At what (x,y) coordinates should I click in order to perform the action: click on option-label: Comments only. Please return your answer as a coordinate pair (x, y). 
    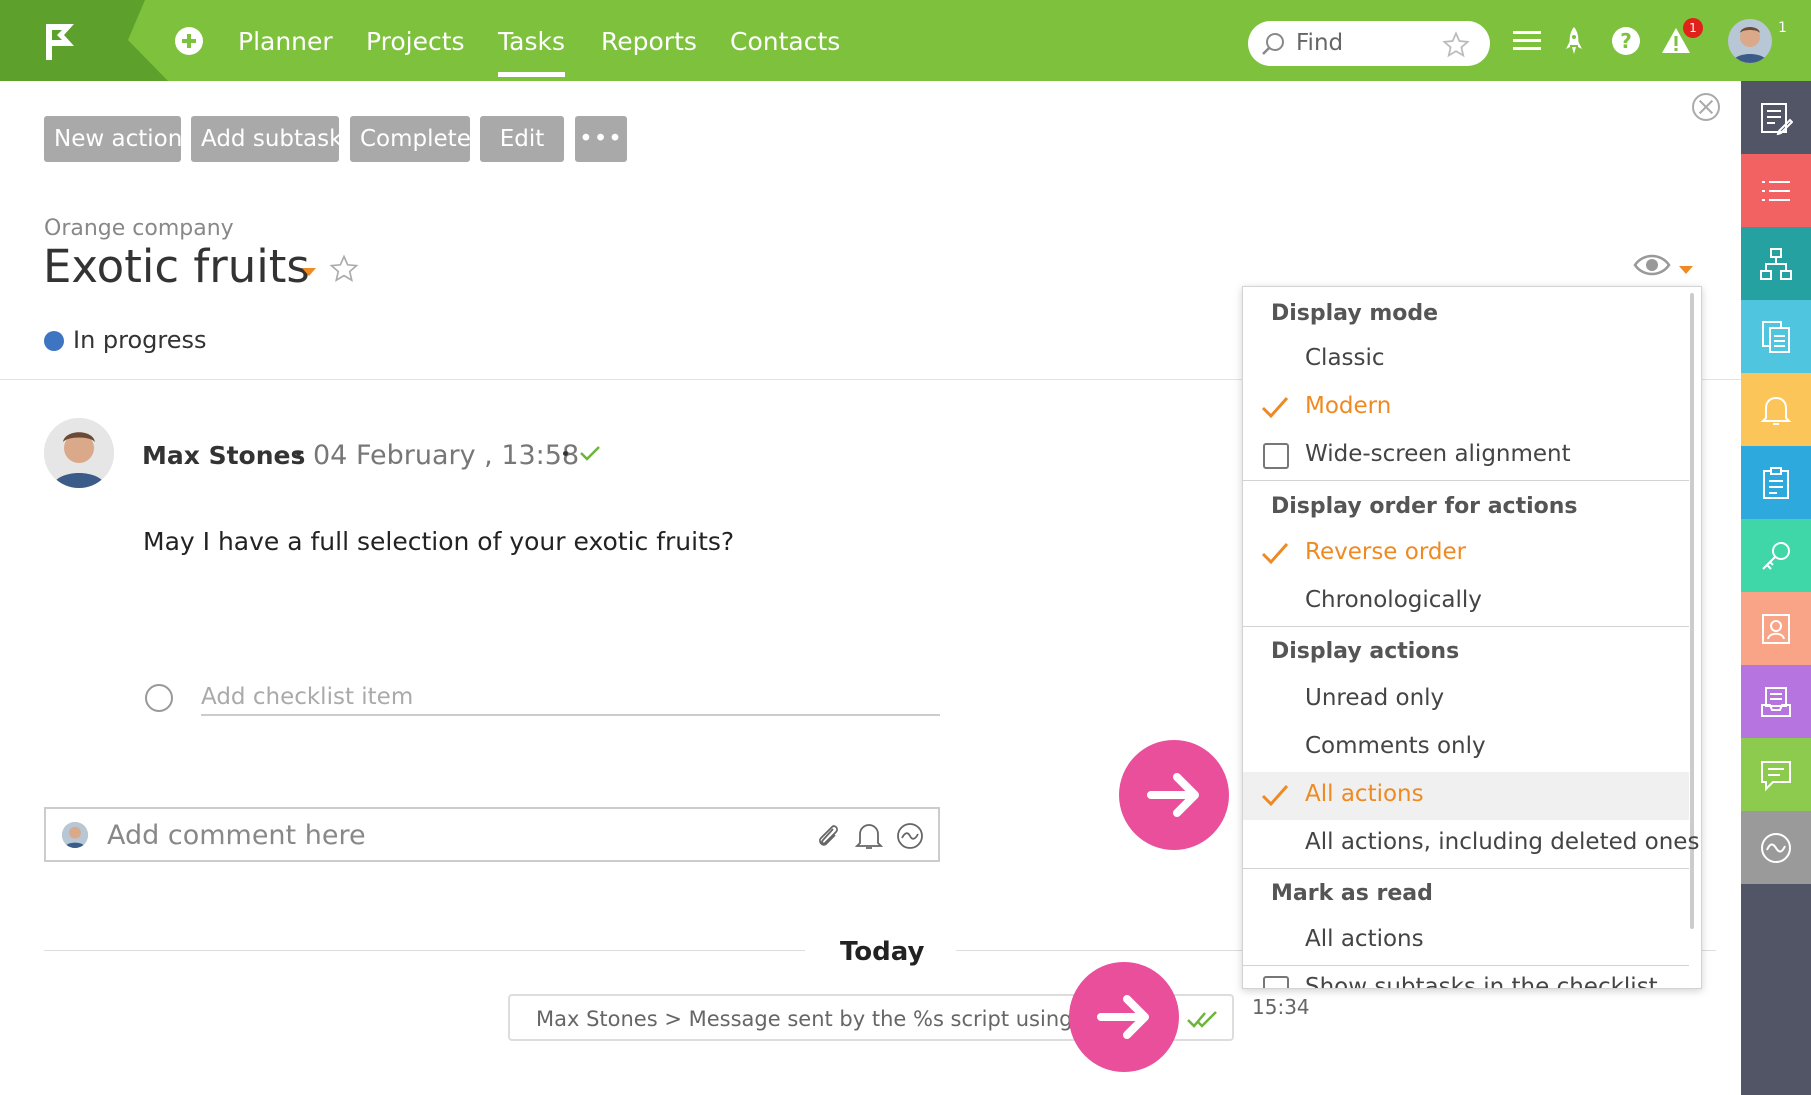
    Looking at the image, I should click on (1395, 746).